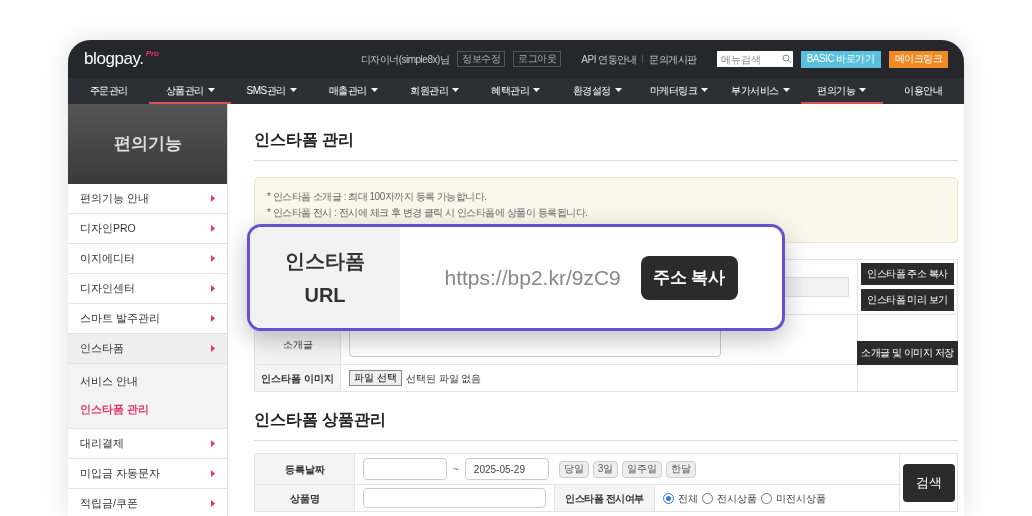 The width and height of the screenshot is (1032, 516). What do you see at coordinates (907, 353) in the screenshot?
I see `save-button: 소개글 및 이미지 저장` at bounding box center [907, 353].